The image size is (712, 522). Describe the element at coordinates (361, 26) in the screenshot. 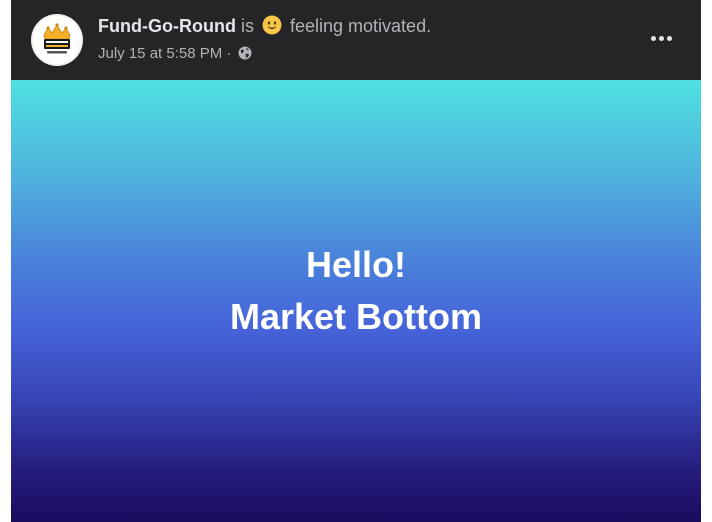

I see `feeling-text: feeling motivated.` at that location.